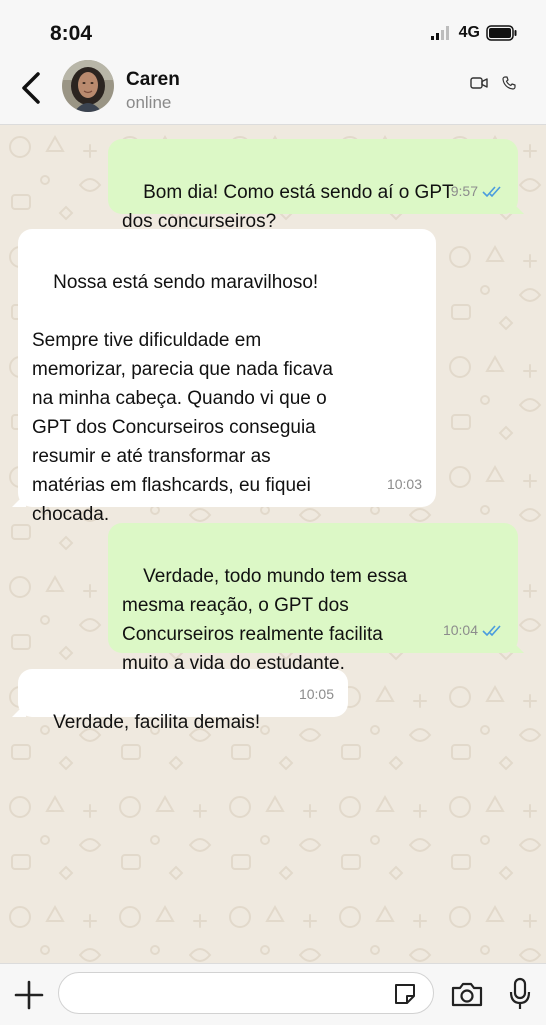 The height and width of the screenshot is (1025, 546). What do you see at coordinates (153, 80) in the screenshot?
I see `contact-name: Caren` at bounding box center [153, 80].